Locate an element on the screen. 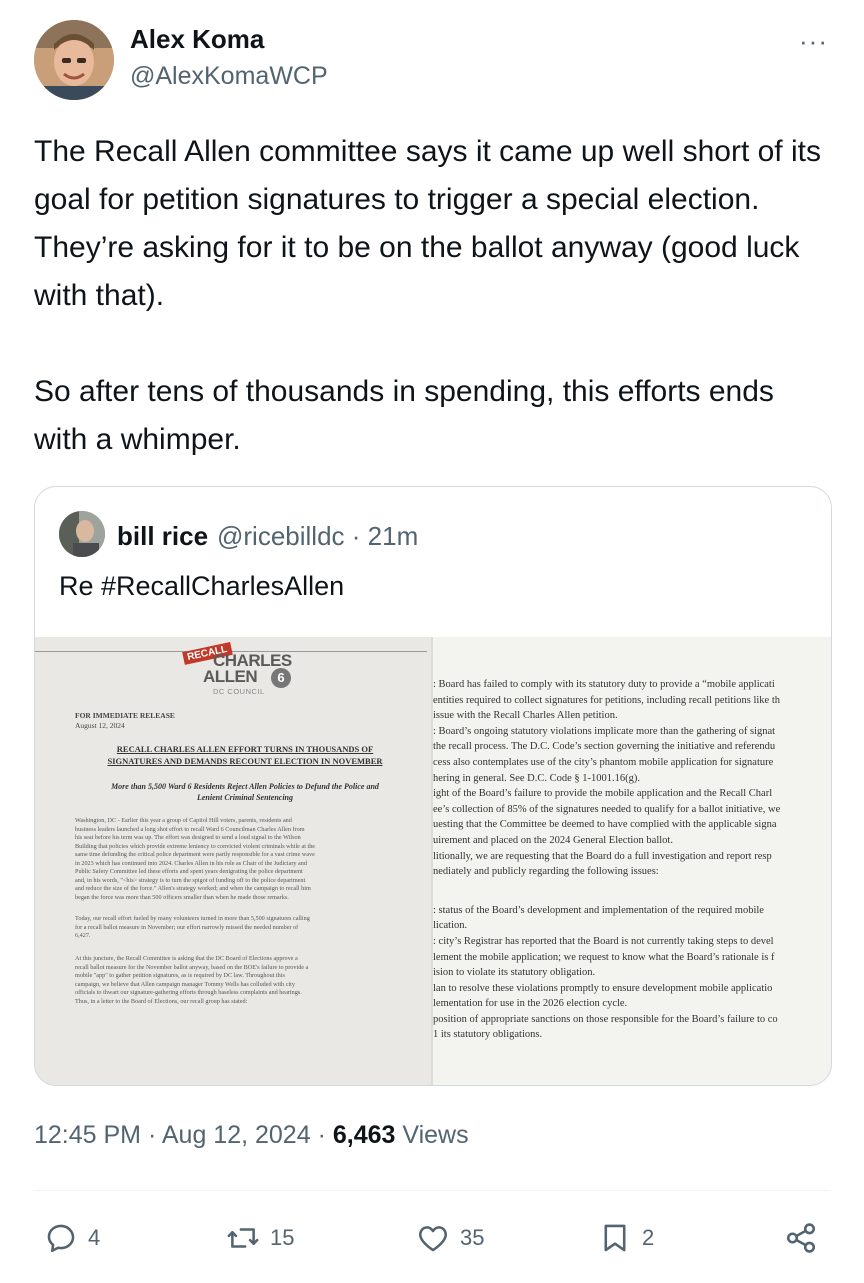 The width and height of the screenshot is (864, 1283). divider is located at coordinates (432, 1190).